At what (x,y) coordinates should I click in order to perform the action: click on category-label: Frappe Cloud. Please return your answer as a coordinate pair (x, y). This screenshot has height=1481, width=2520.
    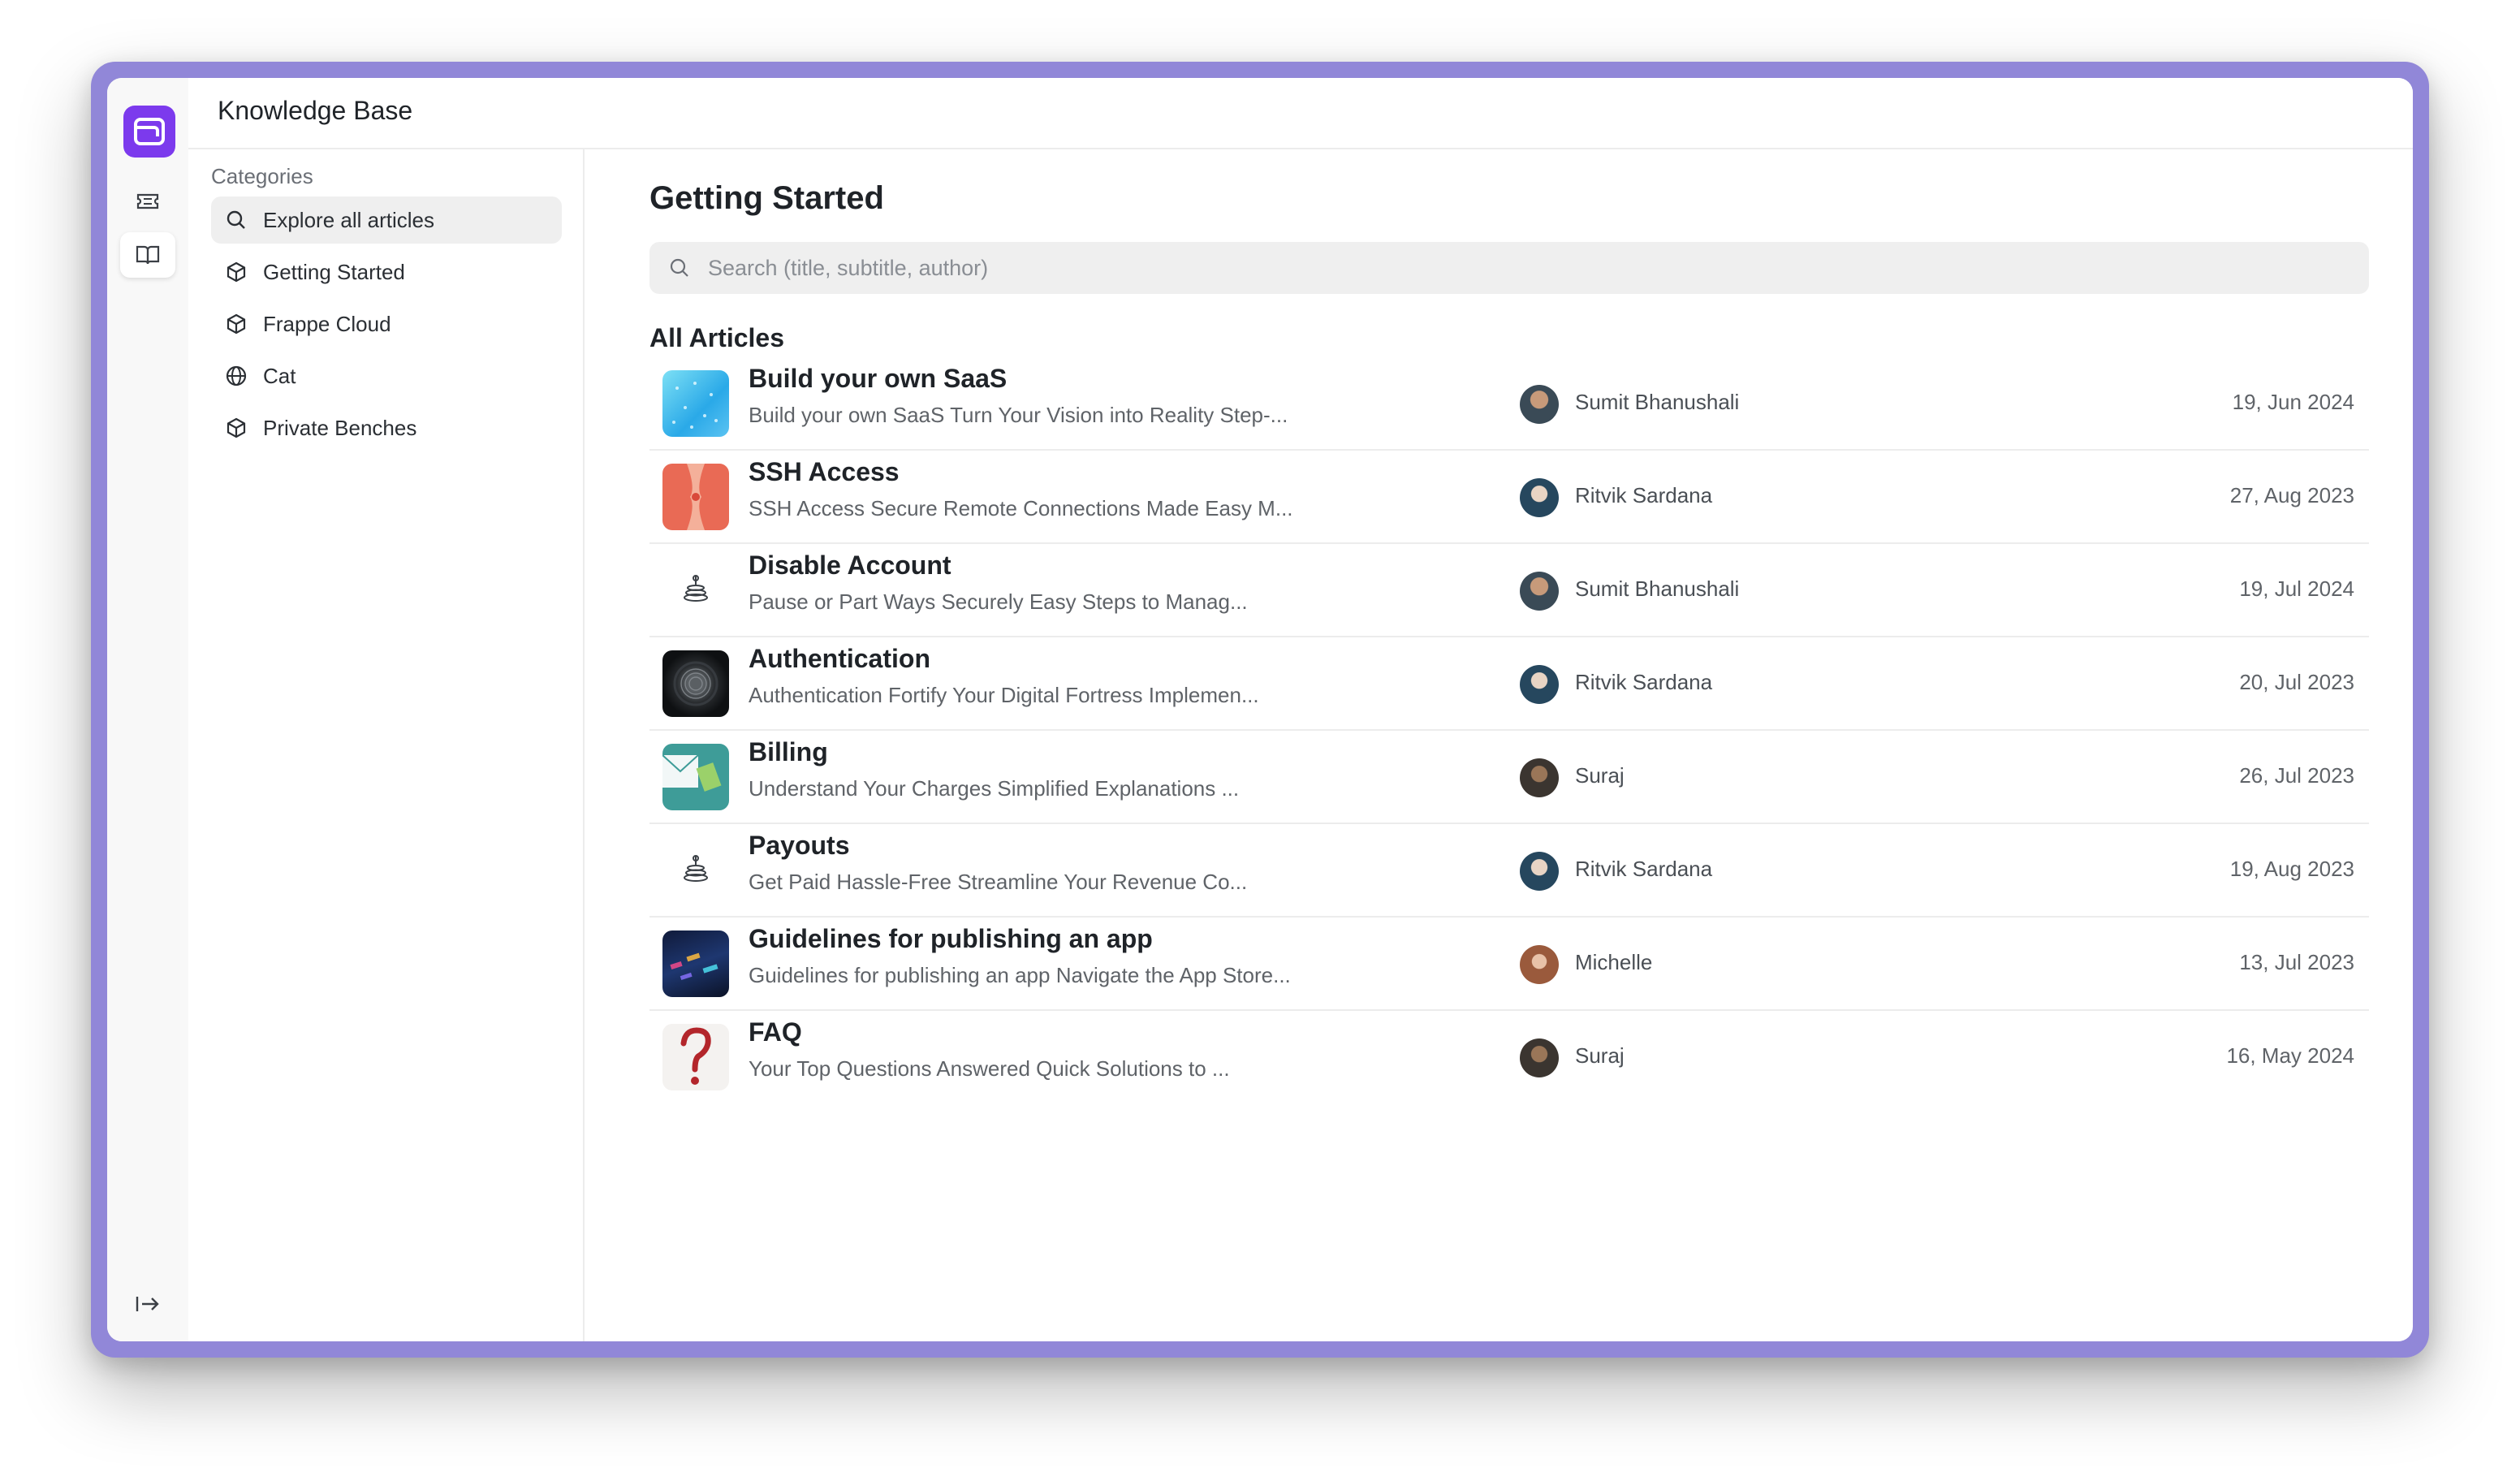
    Looking at the image, I should click on (327, 324).